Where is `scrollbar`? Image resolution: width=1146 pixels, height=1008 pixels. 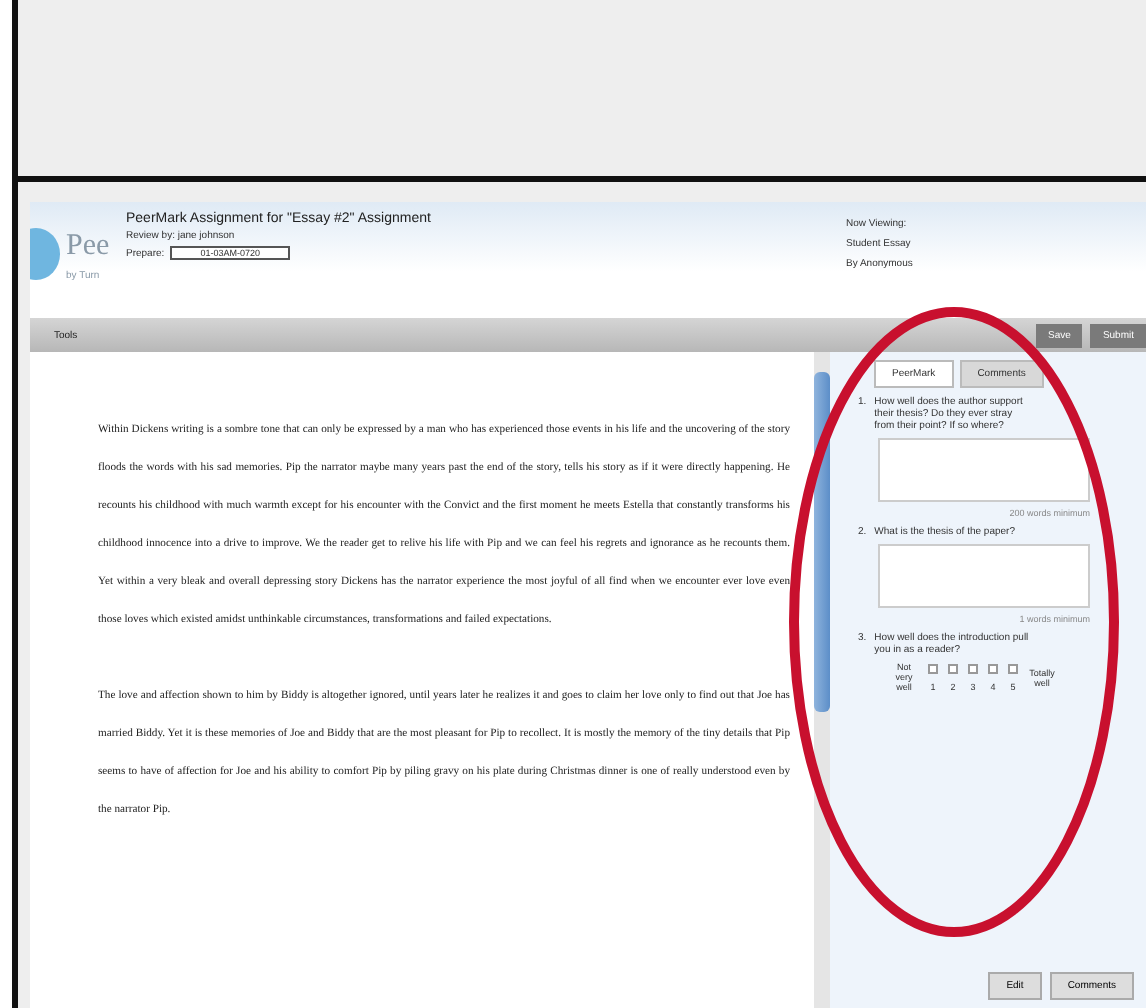
scrollbar is located at coordinates (822, 680).